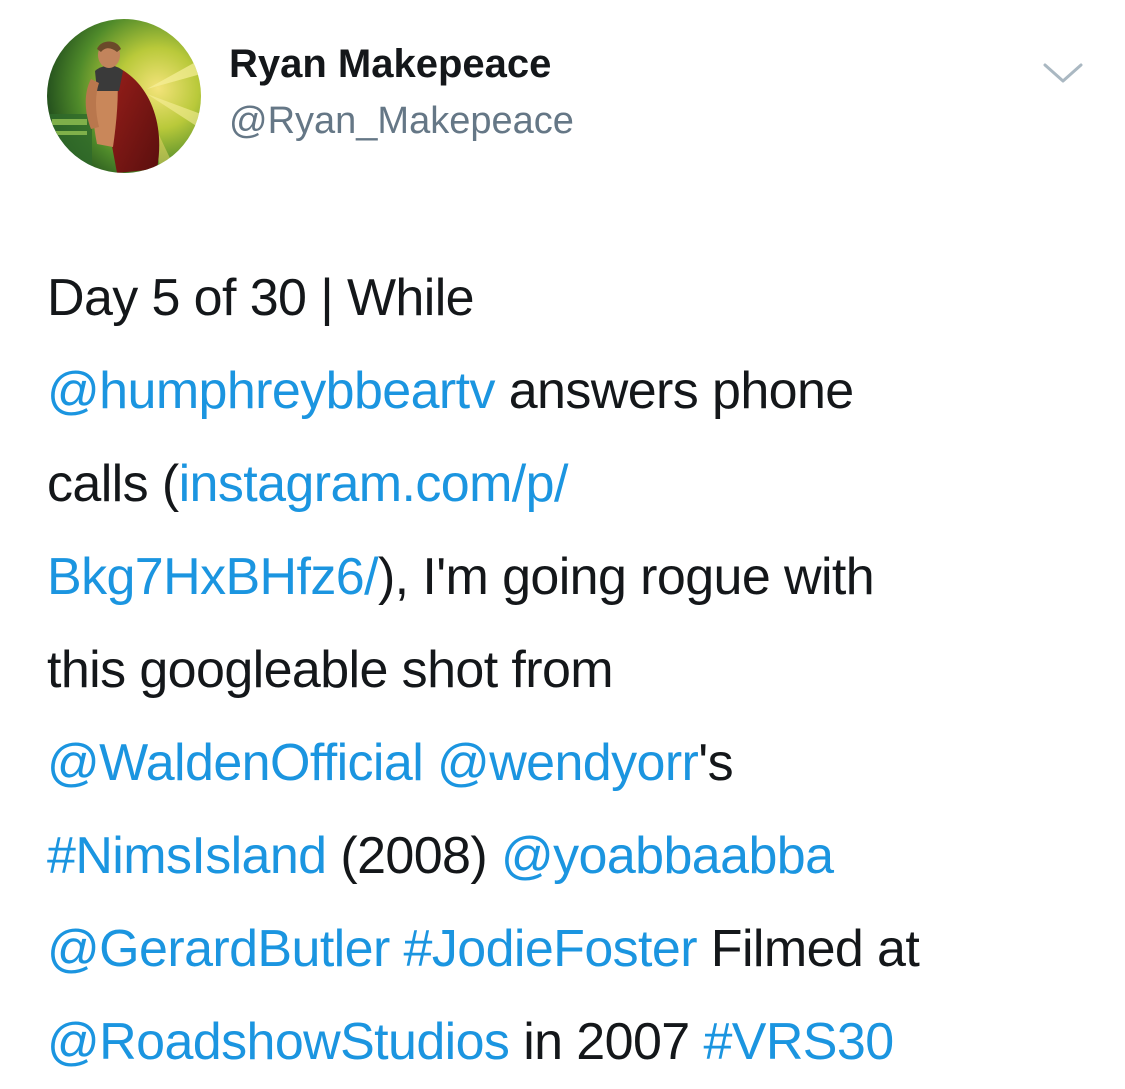 This screenshot has width=1125, height=1089. What do you see at coordinates (113, 484) in the screenshot?
I see `tweet-text-segment: calls (` at bounding box center [113, 484].